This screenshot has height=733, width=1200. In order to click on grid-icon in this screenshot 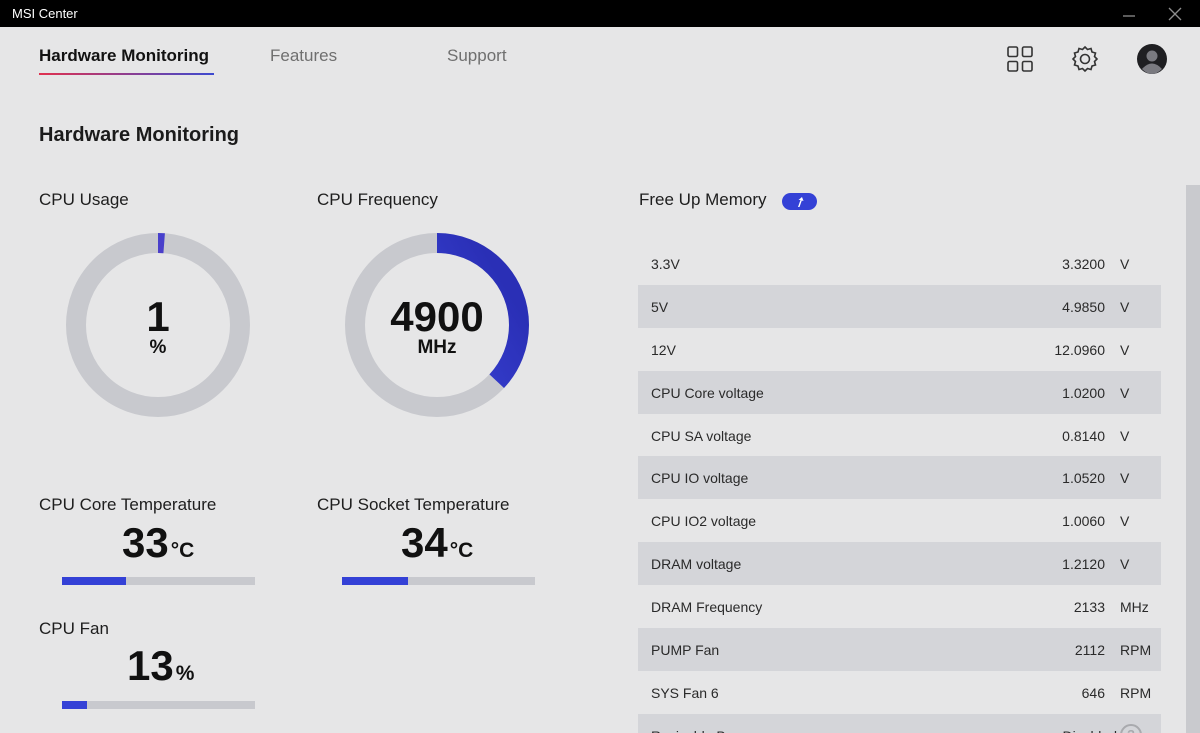, I will do `click(1020, 59)`.